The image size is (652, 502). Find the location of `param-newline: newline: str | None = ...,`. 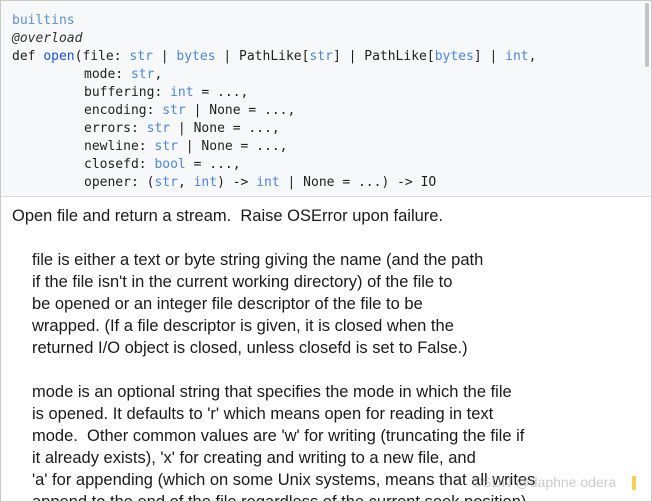

param-newline: newline: str | None = ..., is located at coordinates (186, 147).